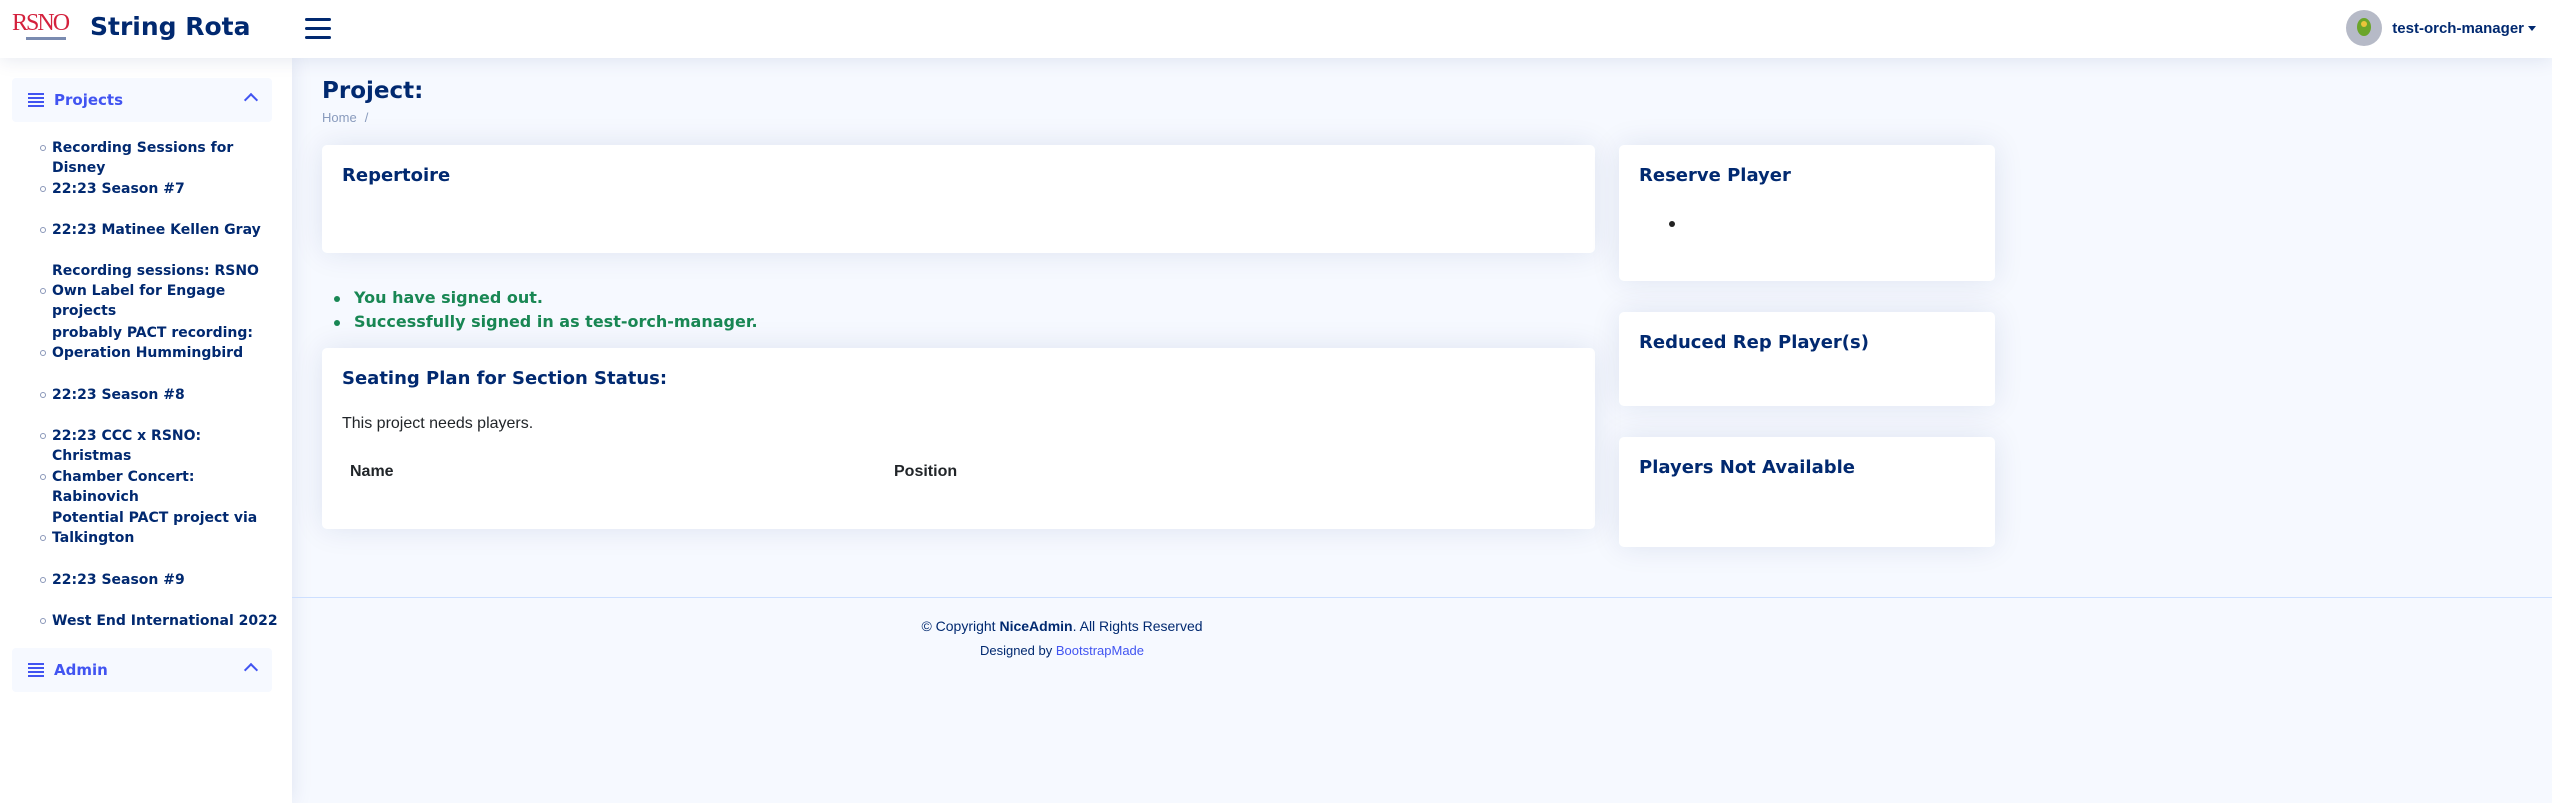 The width and height of the screenshot is (2552, 803). I want to click on sidebar-item-projects: Projects, so click(142, 100).